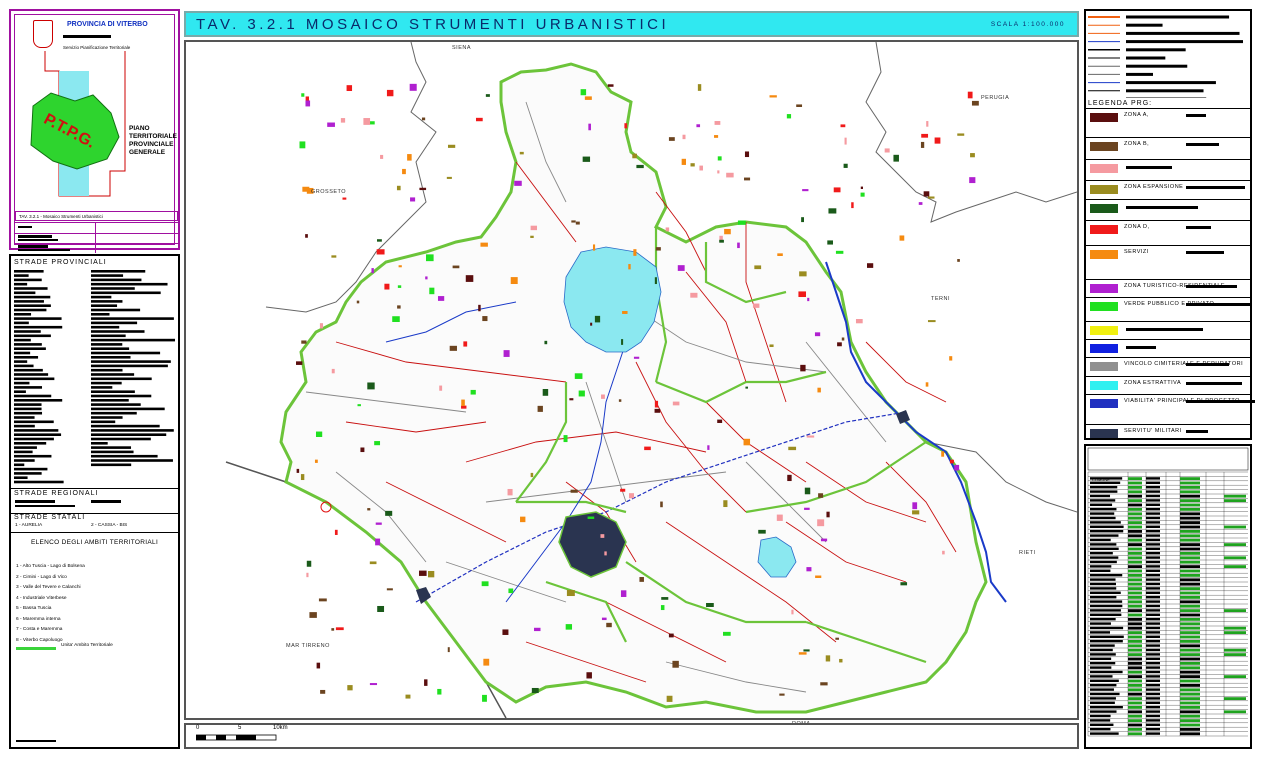 This screenshot has height=759, width=1262. Describe the element at coordinates (87, 36) in the screenshot. I see `title-bar` at that location.